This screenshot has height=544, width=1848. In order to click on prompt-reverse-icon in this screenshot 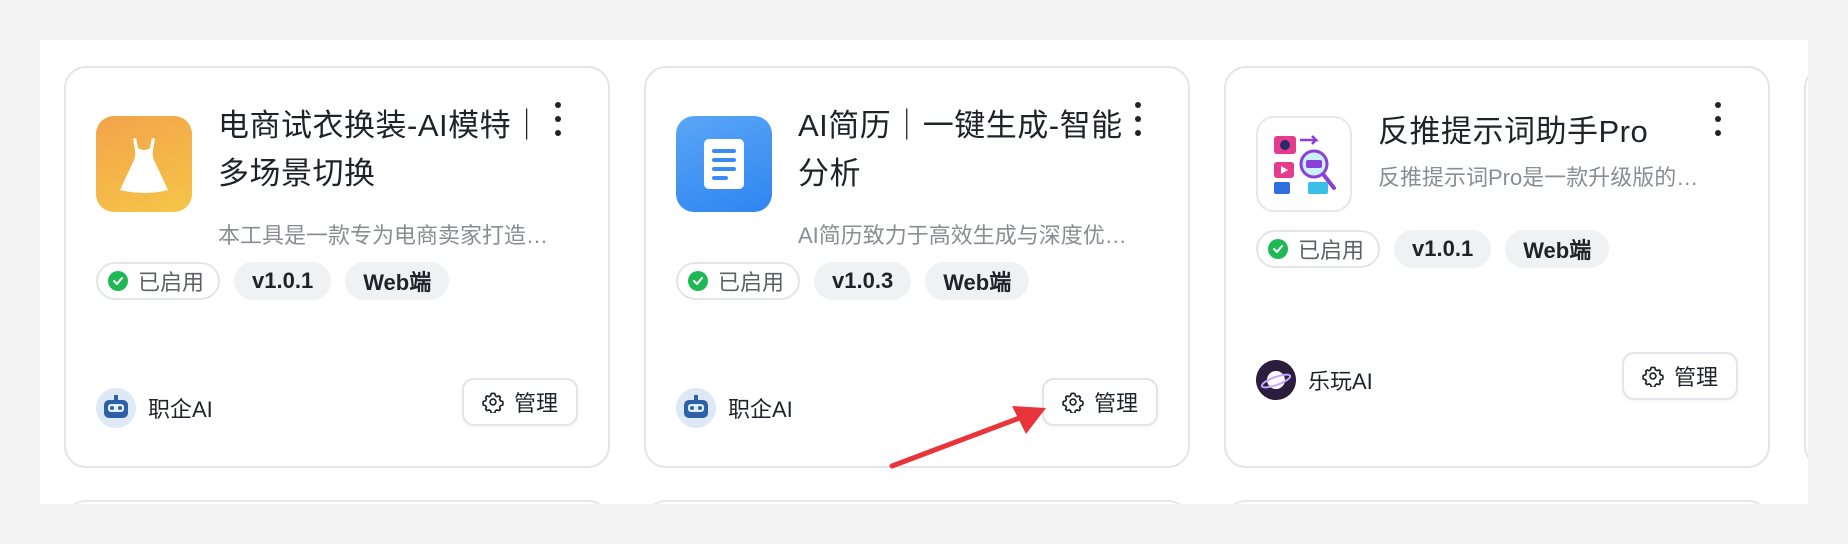, I will do `click(1304, 164)`.